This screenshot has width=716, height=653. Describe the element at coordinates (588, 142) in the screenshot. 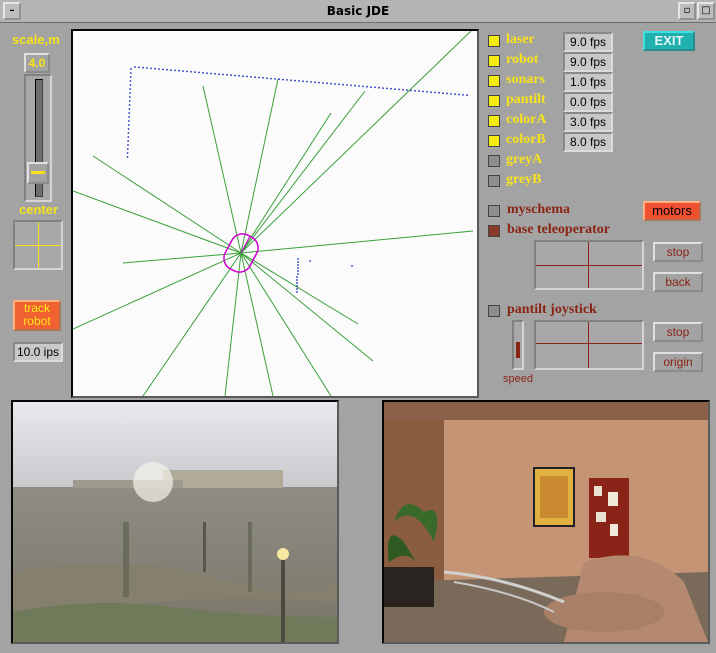

I see `sensor-colorB-fps: 8.0 fps` at that location.